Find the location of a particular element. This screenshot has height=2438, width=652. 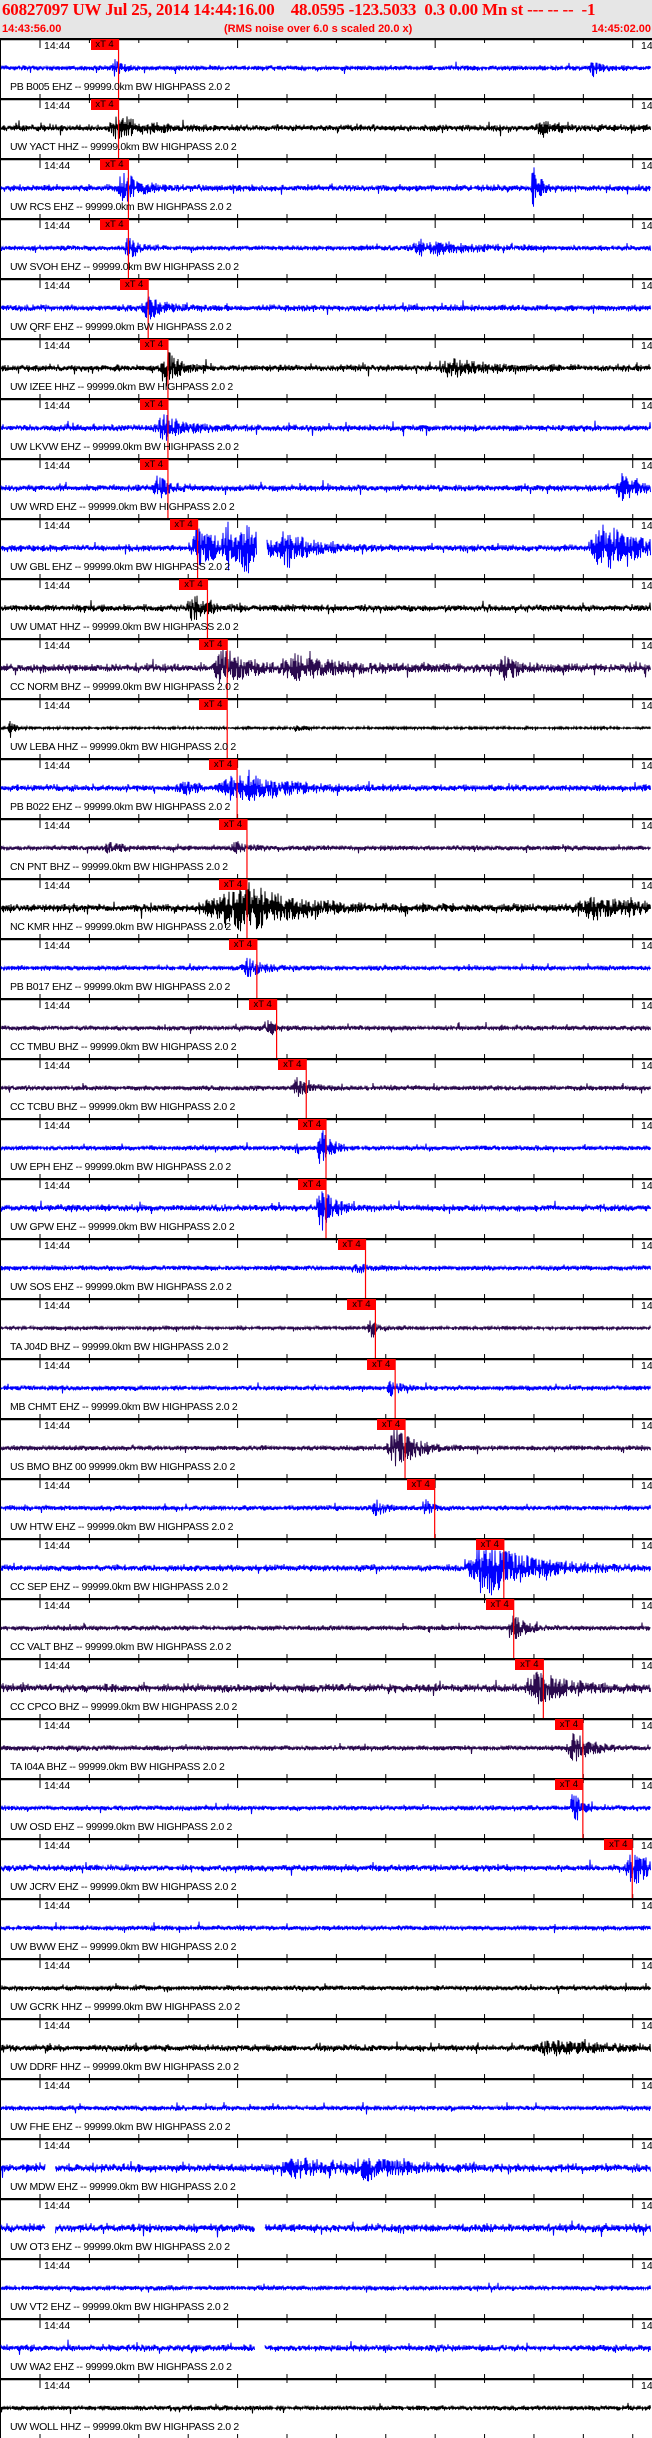

scaling-note: (RMS noise over 6.0 s scaled 20.0 x) is located at coordinates (318, 29).